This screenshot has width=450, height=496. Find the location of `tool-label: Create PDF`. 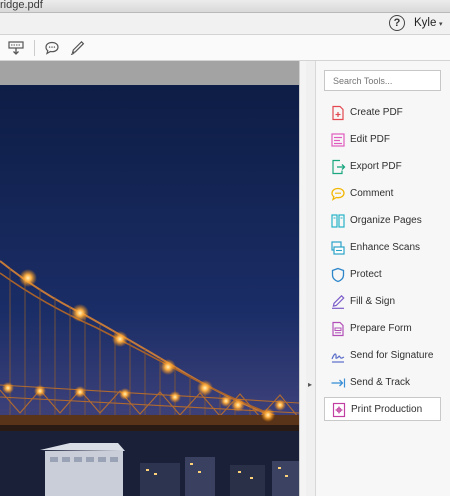

tool-label: Create PDF is located at coordinates (376, 112).